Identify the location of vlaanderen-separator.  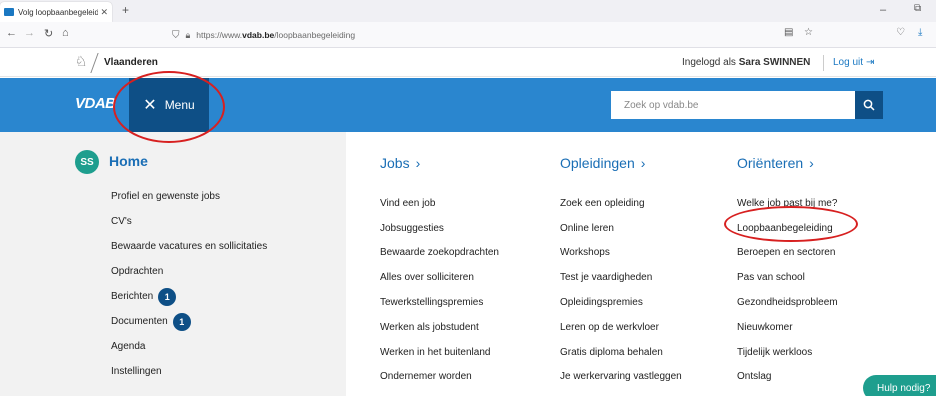
(94, 63).